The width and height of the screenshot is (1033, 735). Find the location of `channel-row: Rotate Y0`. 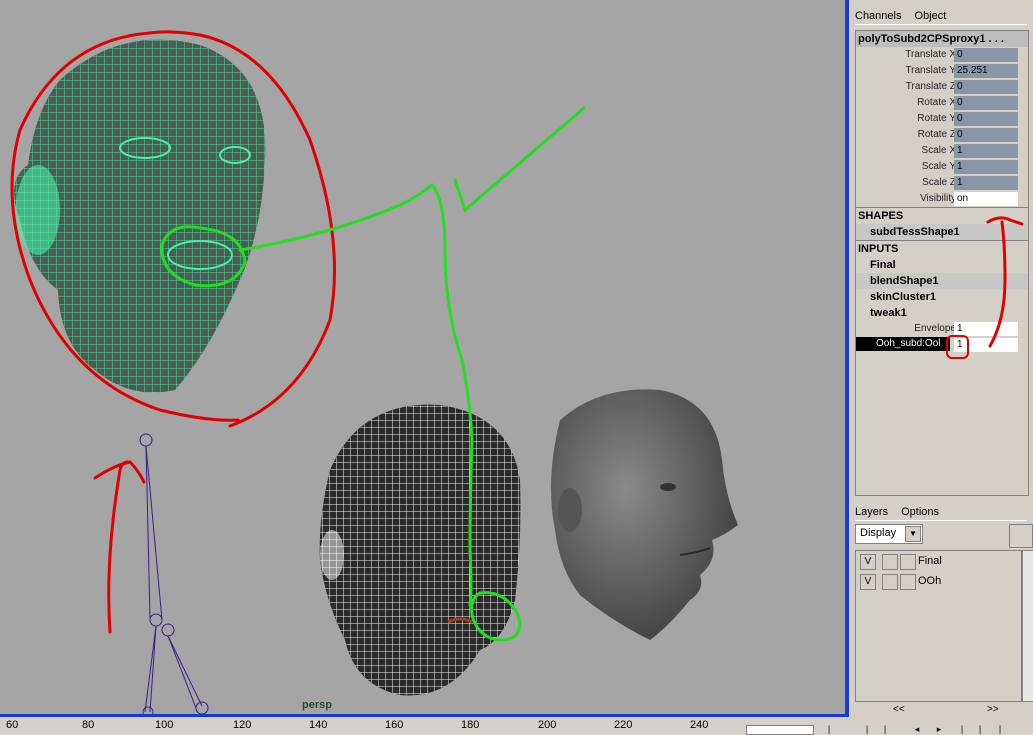

channel-row: Rotate Y0 is located at coordinates (942, 119).